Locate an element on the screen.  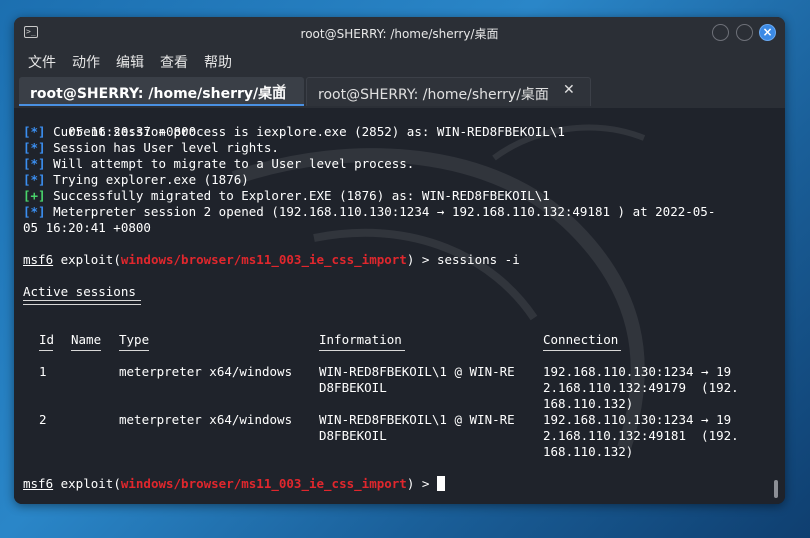
menu-edit: 编辑 is located at coordinates (130, 62).